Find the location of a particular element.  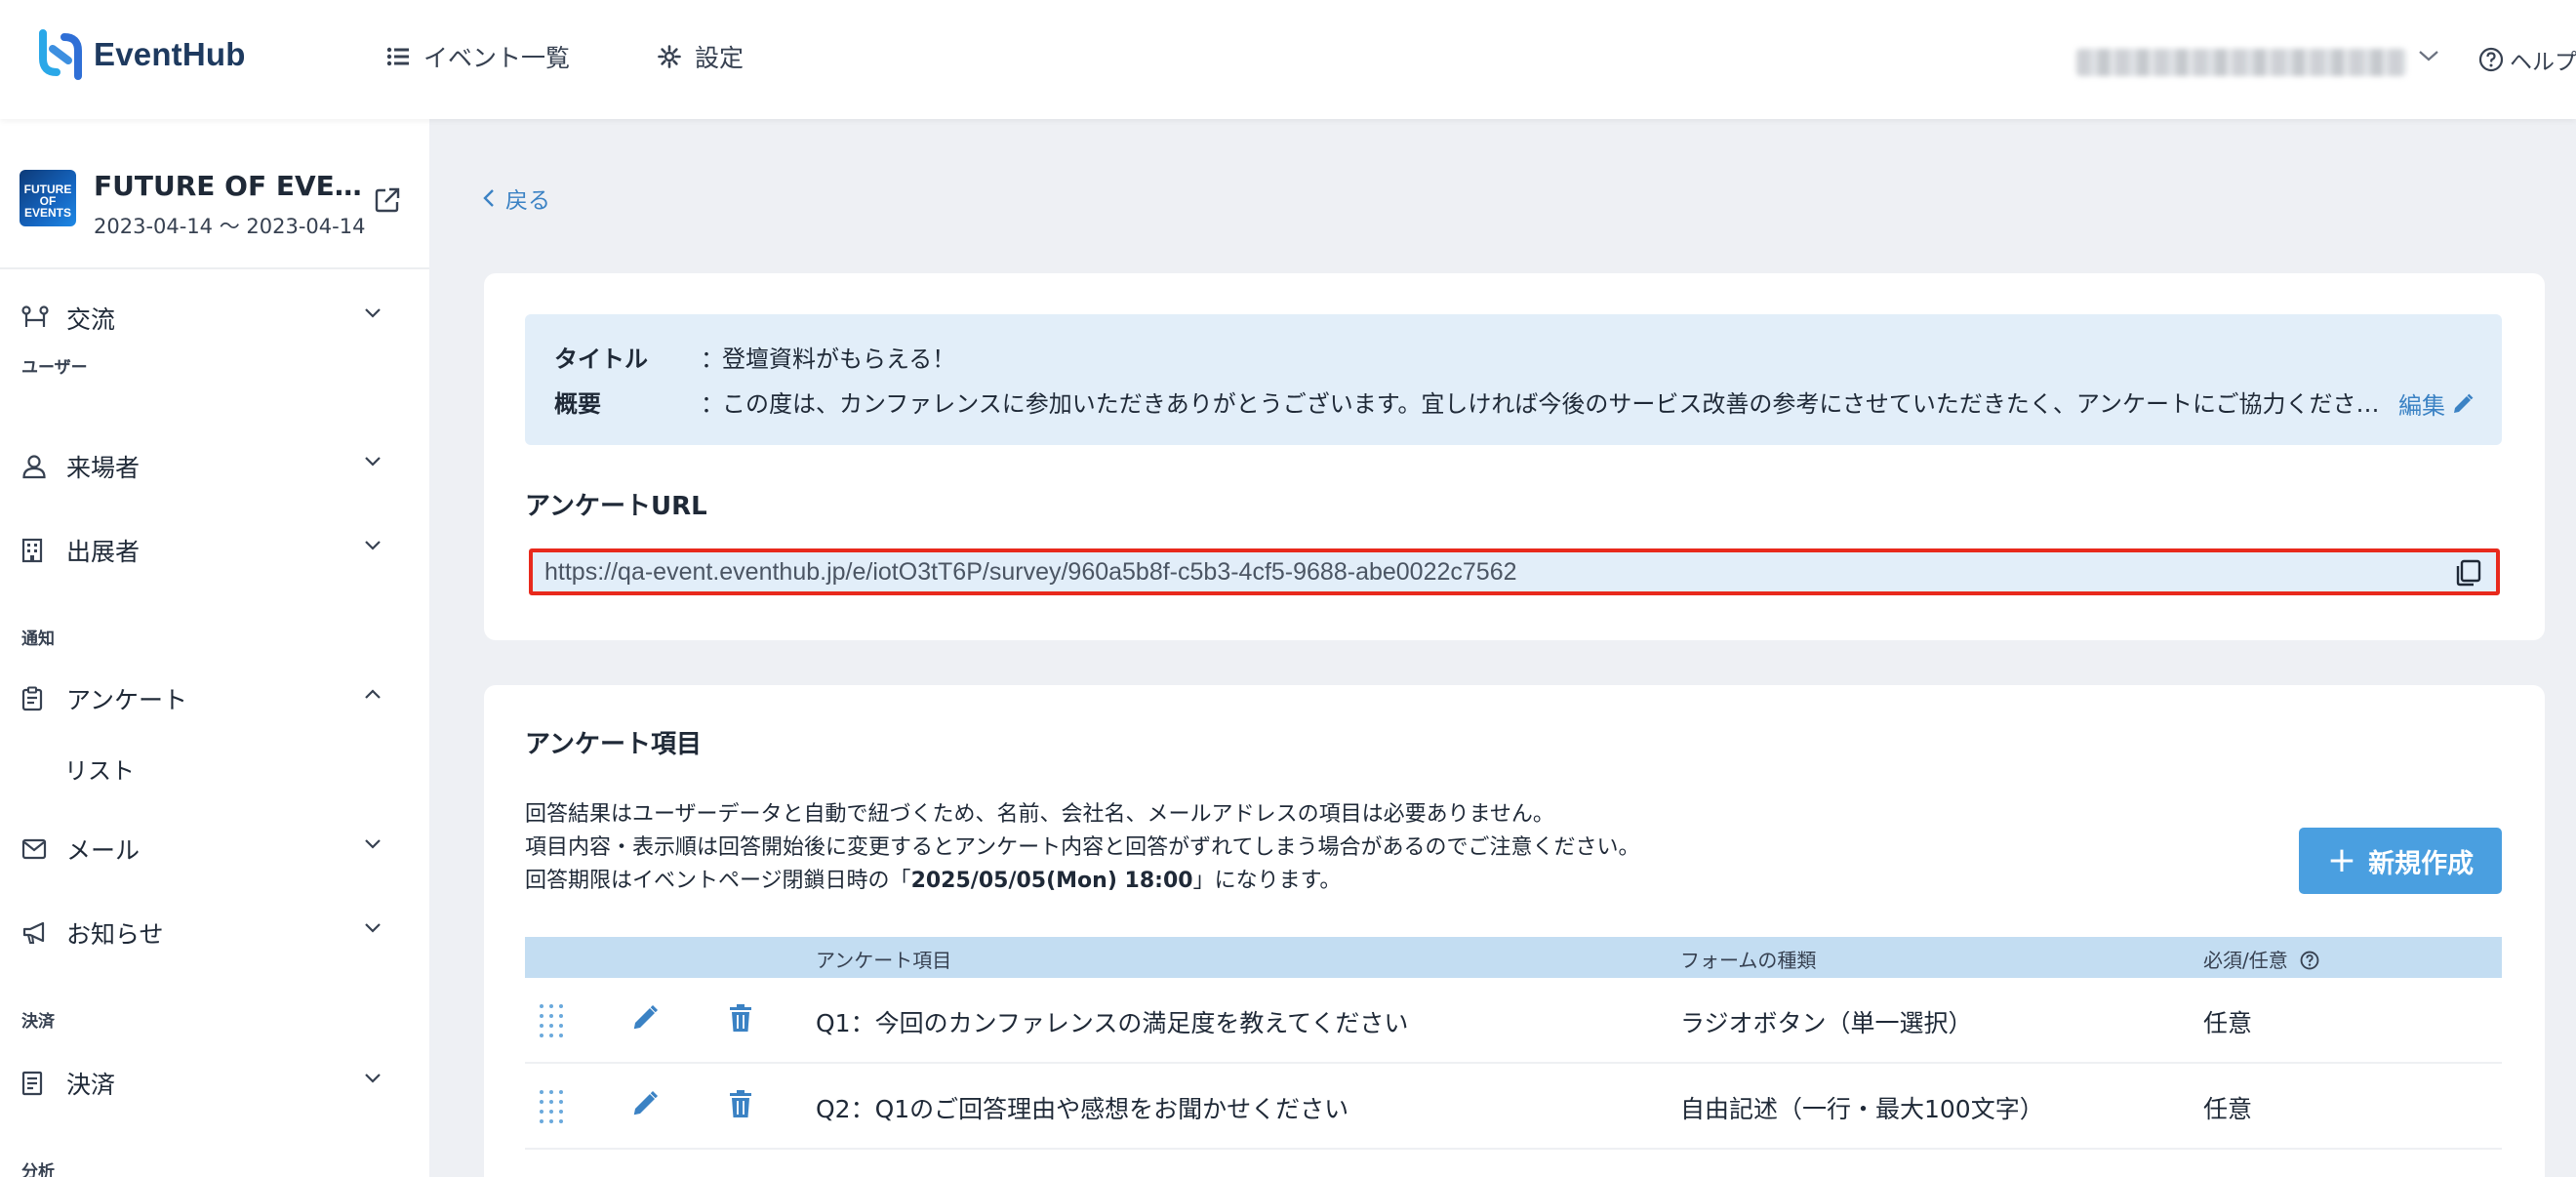

gear-icon is located at coordinates (669, 57).